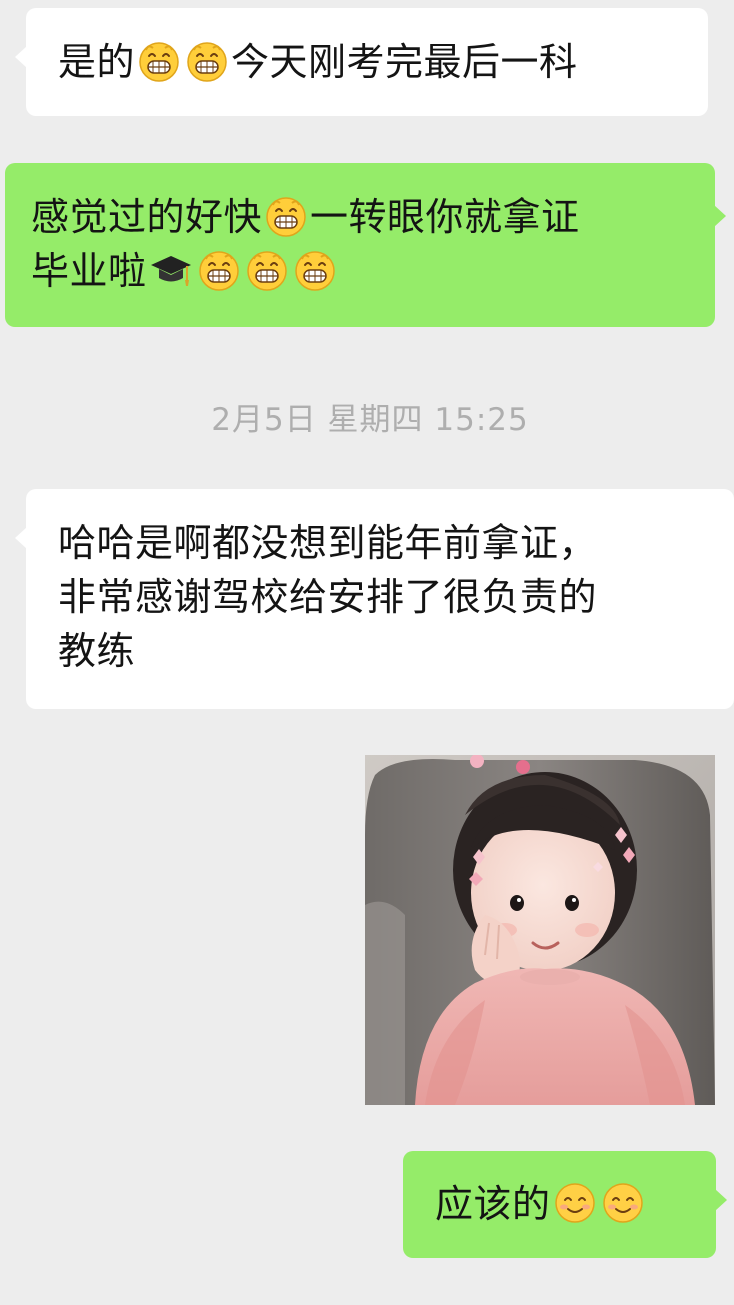  I want to click on outgoing-message-bubble: 应该的, so click(565, 1204).